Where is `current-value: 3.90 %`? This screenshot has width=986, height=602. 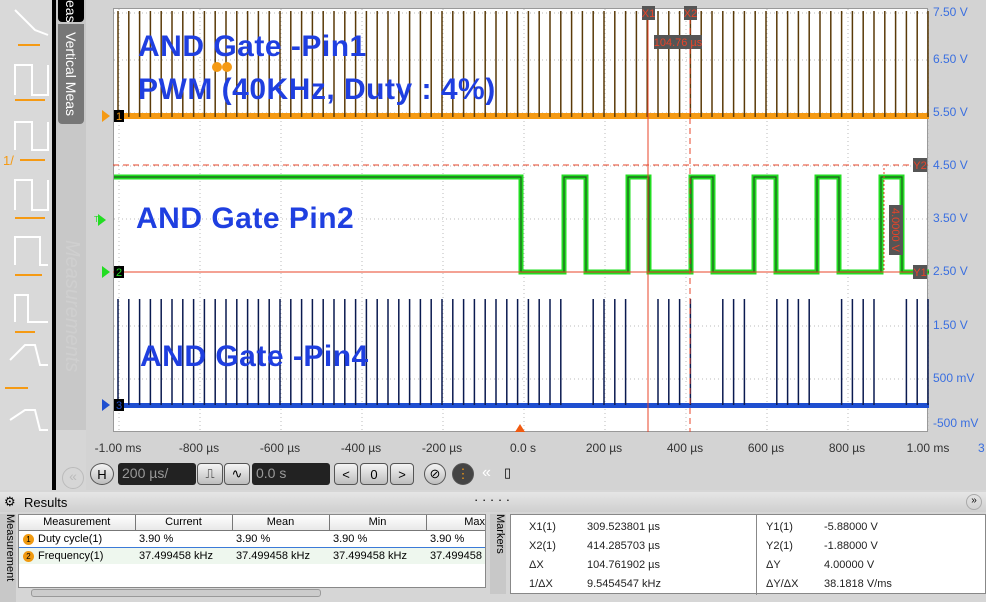 current-value: 3.90 % is located at coordinates (183, 538).